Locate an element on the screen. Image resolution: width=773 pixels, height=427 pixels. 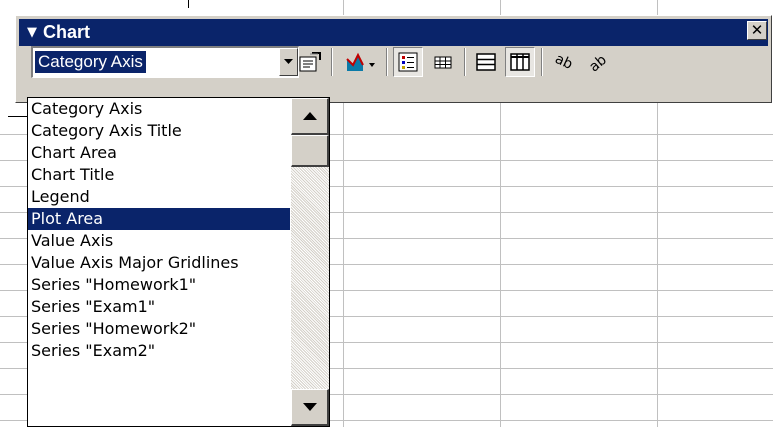
dropdown-item: Chart Area is located at coordinates (159, 153).